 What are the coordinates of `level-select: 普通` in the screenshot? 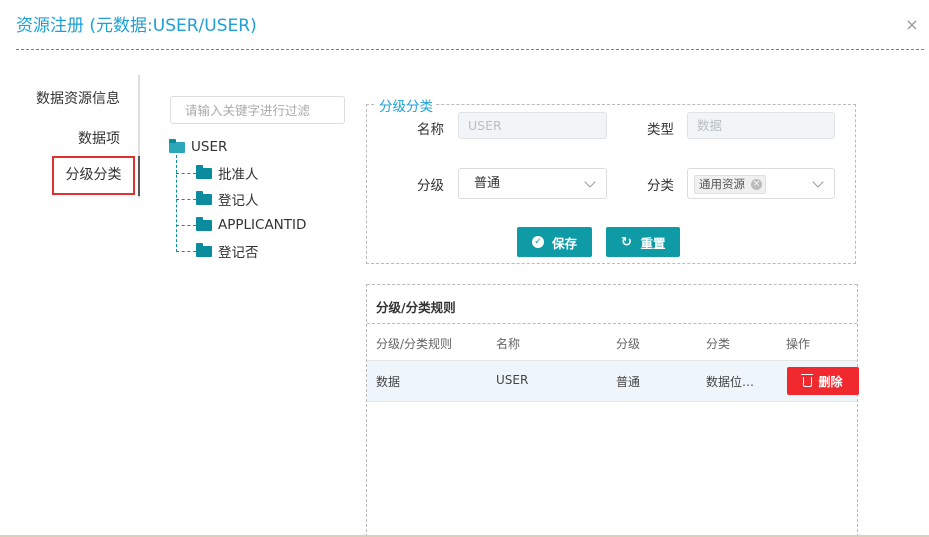 It's located at (532, 183).